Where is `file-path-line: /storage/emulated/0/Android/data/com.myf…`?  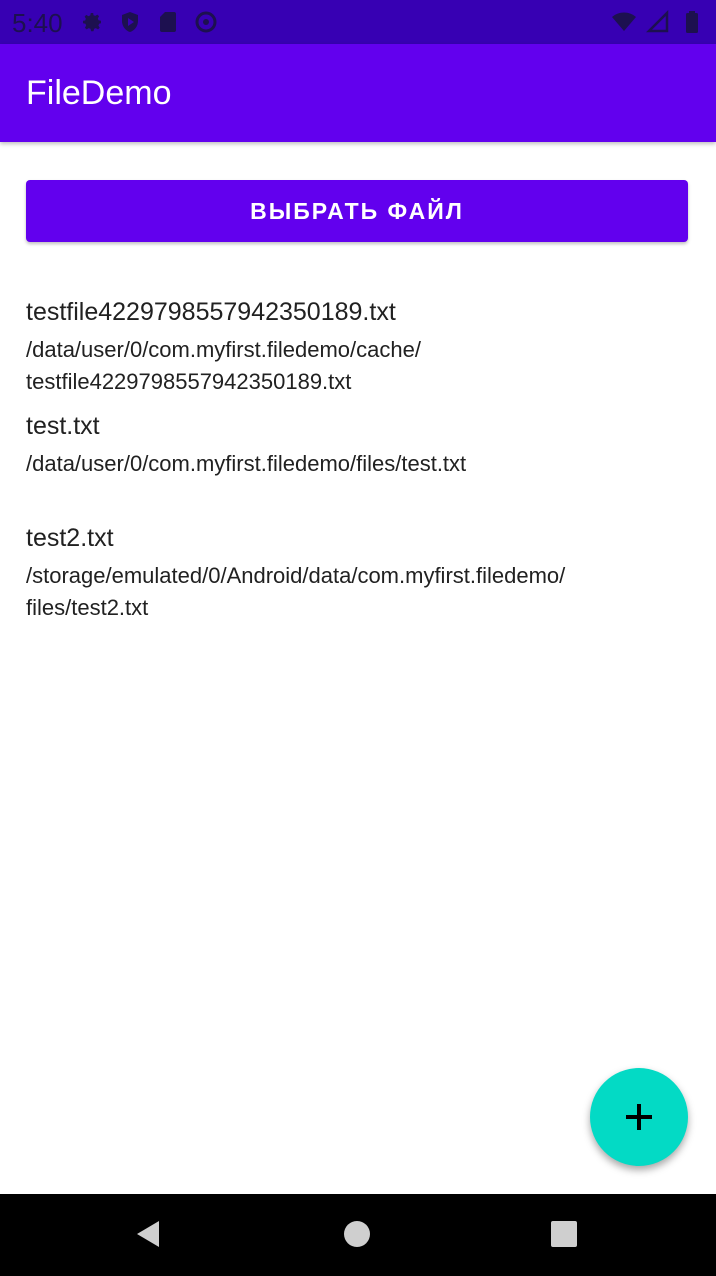
file-path-line: /storage/emulated/0/Android/data/com.myf… is located at coordinates (296, 575).